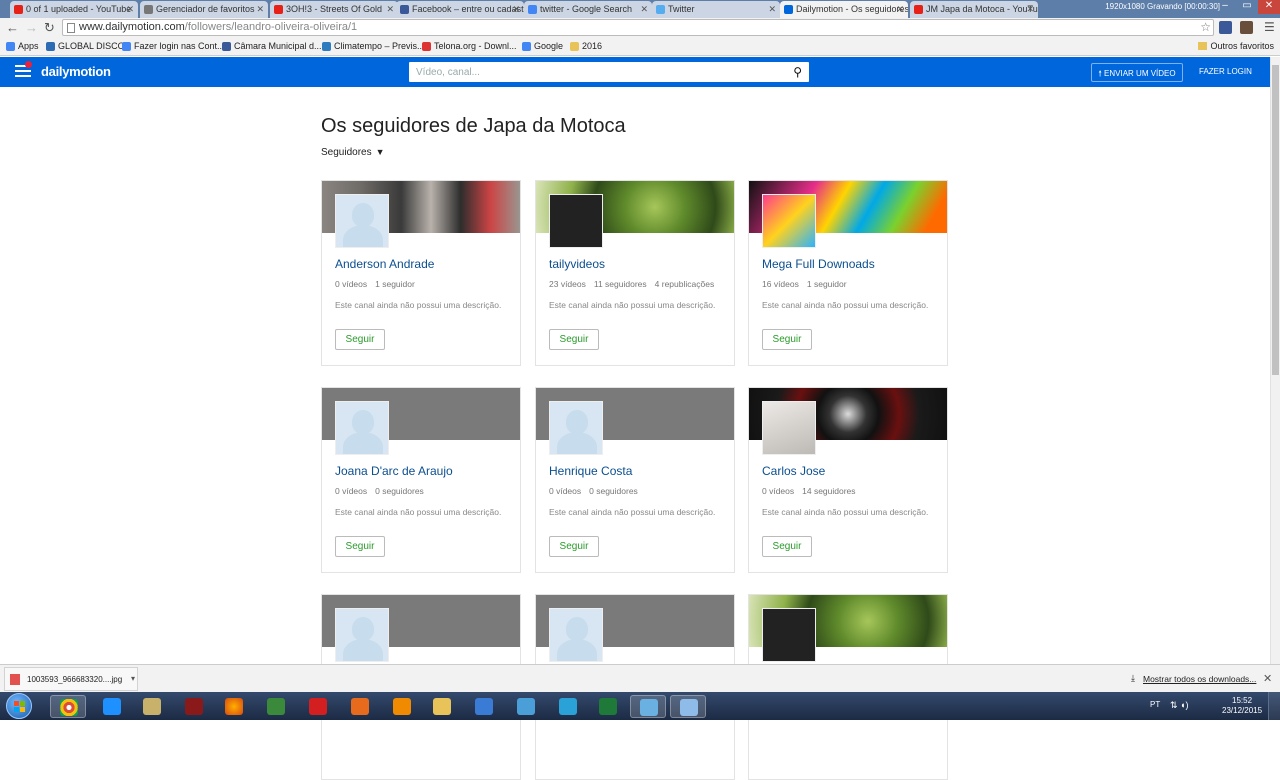 Image resolution: width=1280 pixels, height=780 pixels. Describe the element at coordinates (22, 46) in the screenshot. I see `bookmark-item: Apps` at that location.